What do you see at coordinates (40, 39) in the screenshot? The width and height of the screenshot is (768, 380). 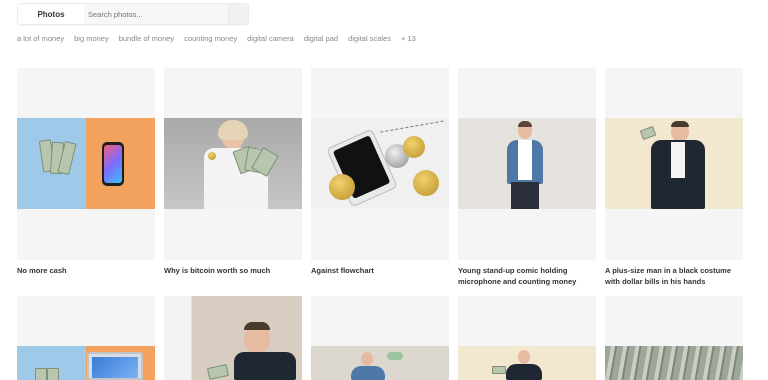 I see `tag-item: a lot of money` at bounding box center [40, 39].